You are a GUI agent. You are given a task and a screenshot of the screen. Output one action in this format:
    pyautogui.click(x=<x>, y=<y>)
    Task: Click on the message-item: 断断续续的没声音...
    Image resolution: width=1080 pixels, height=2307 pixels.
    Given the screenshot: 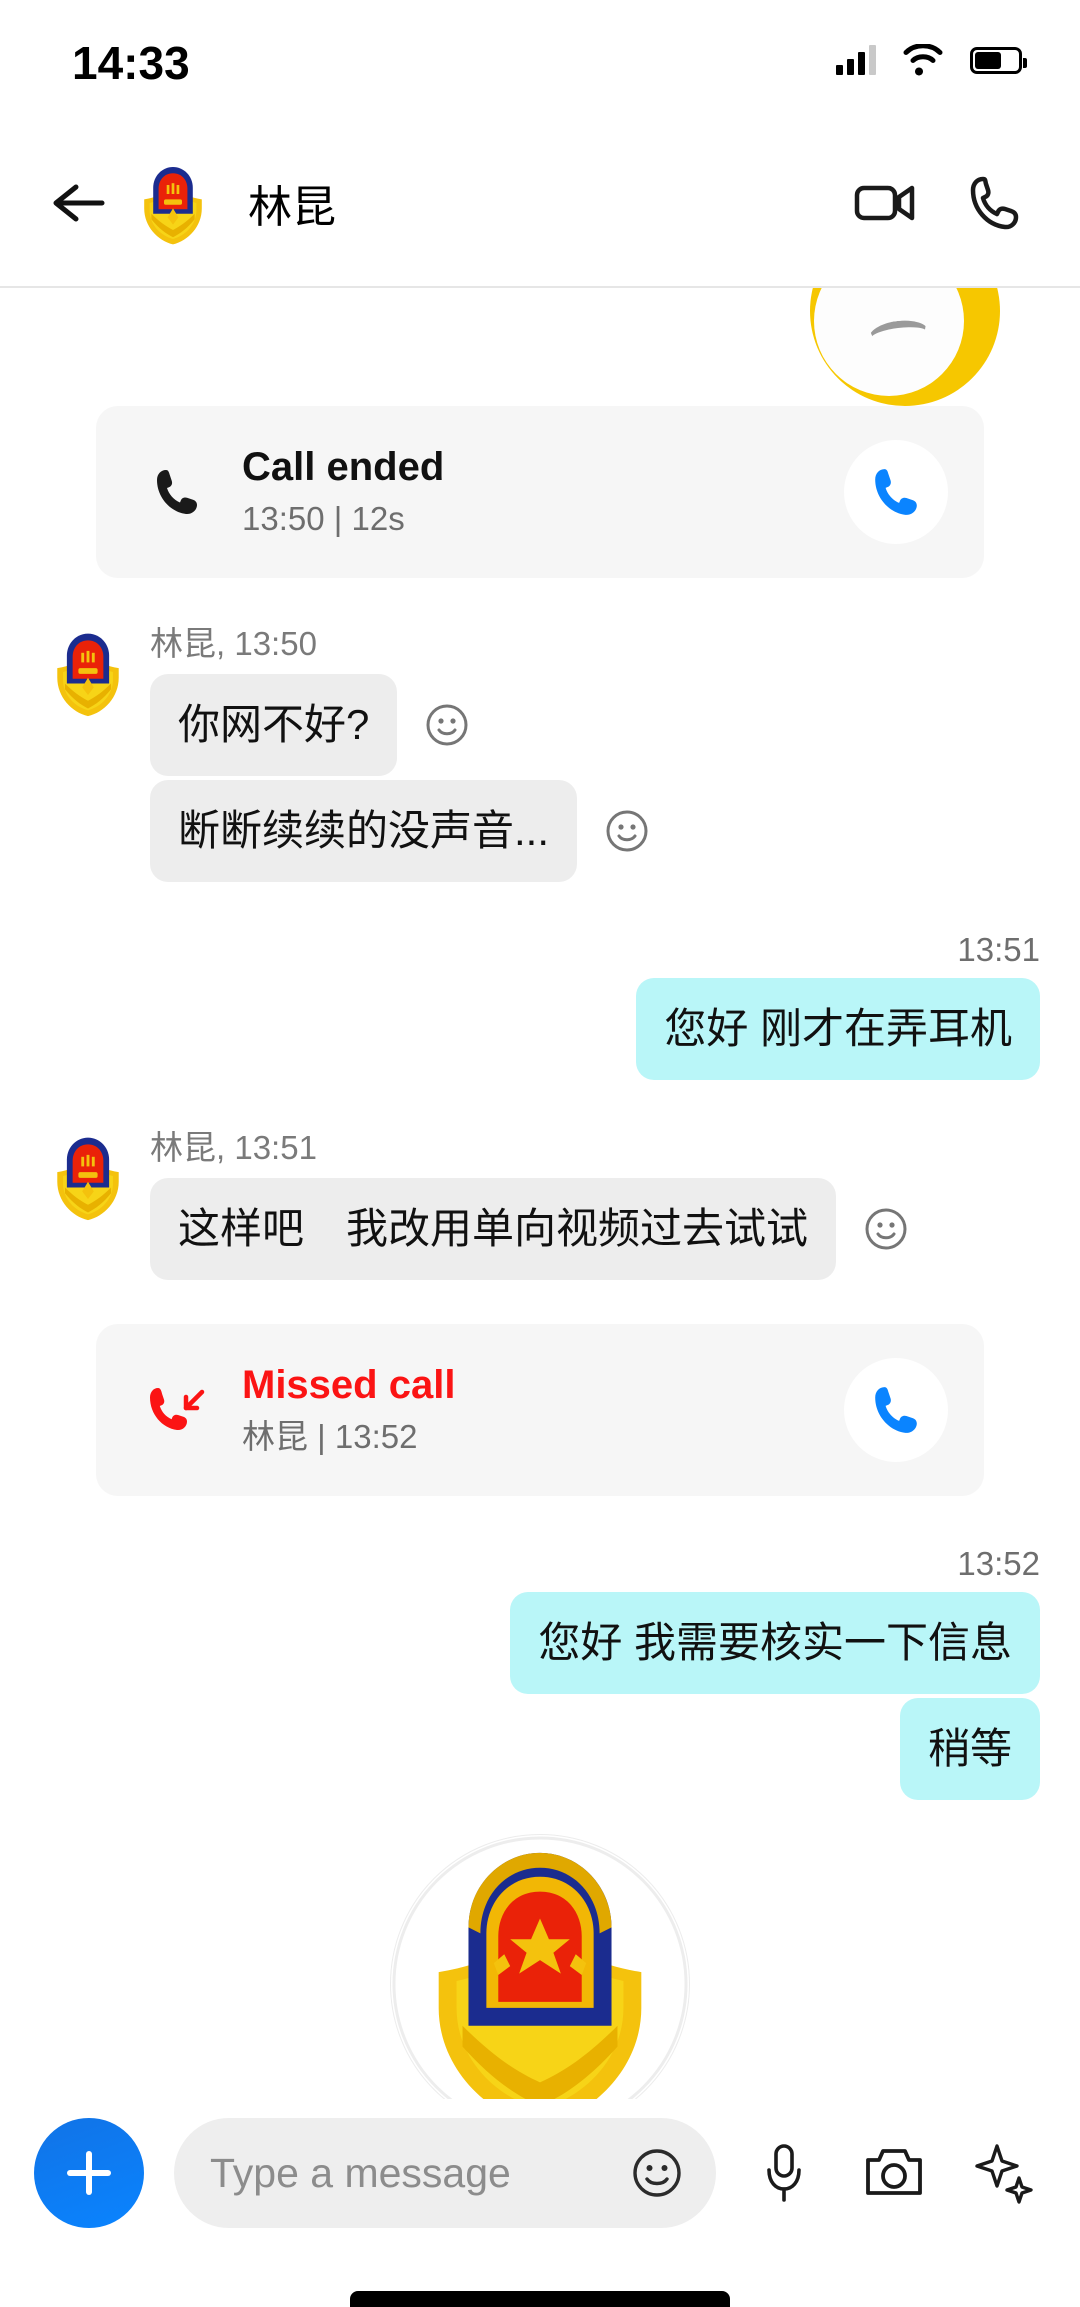 What is the action you would take?
    pyautogui.click(x=402, y=831)
    